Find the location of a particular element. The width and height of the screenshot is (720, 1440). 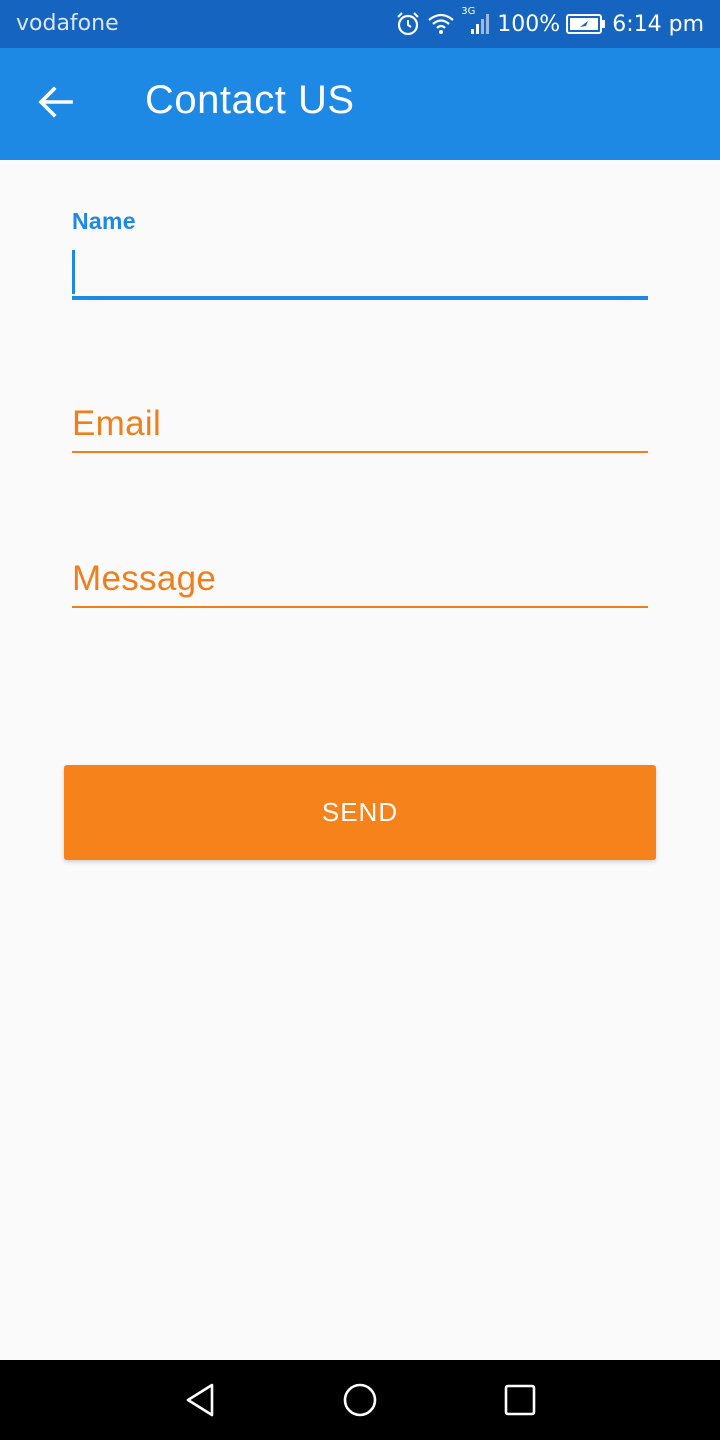

network-type: 3G is located at coordinates (468, 11).